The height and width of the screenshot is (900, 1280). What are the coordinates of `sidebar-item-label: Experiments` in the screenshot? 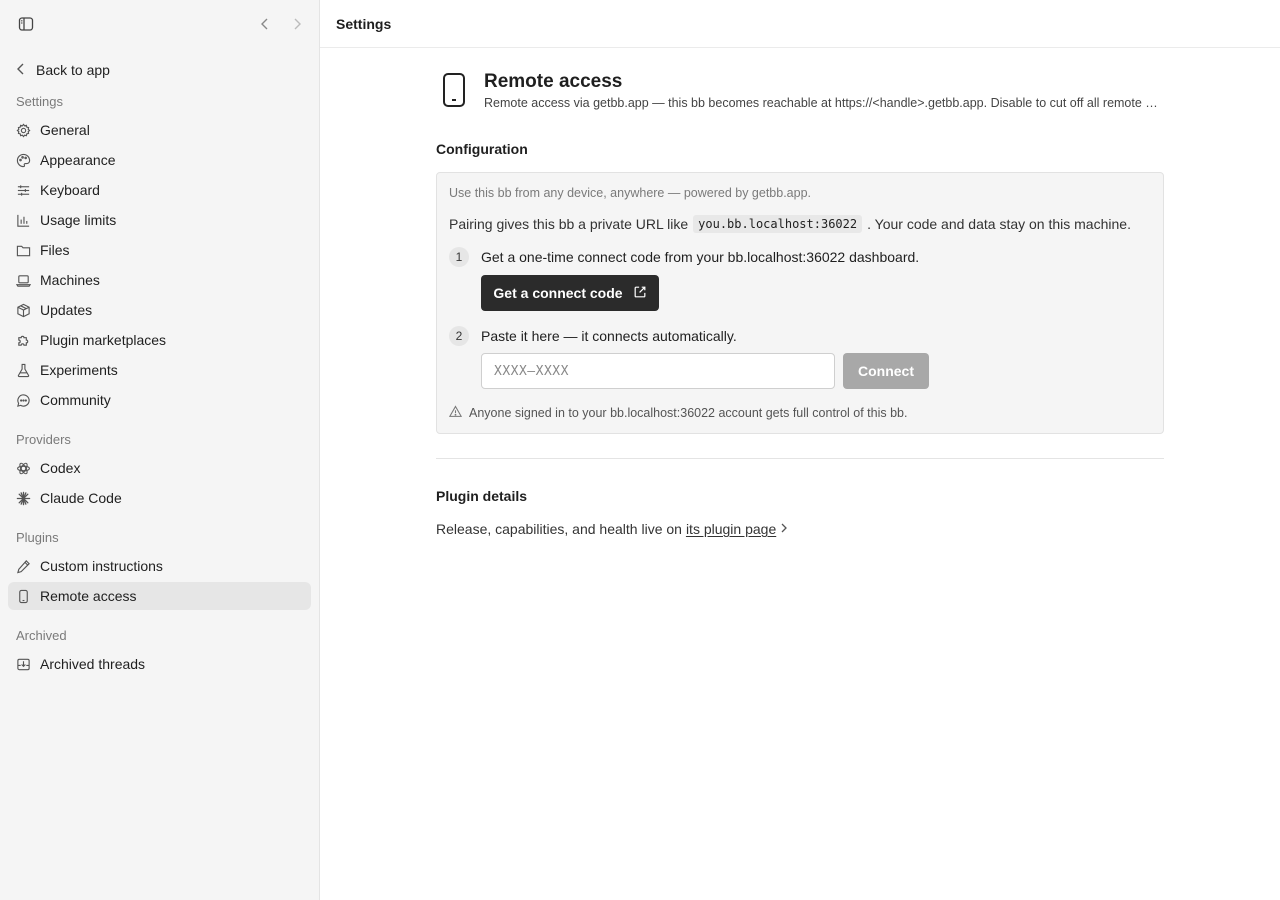 It's located at (79, 370).